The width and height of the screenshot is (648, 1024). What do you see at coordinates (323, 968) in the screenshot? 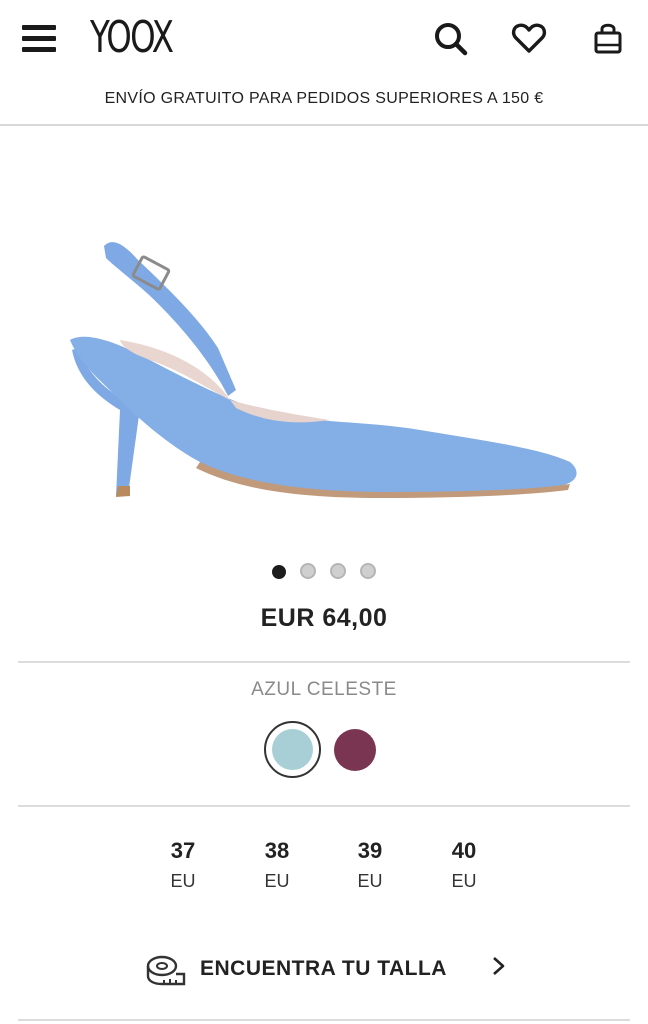
I see `find-size-label: ENCUENTRA TU TALLA` at bounding box center [323, 968].